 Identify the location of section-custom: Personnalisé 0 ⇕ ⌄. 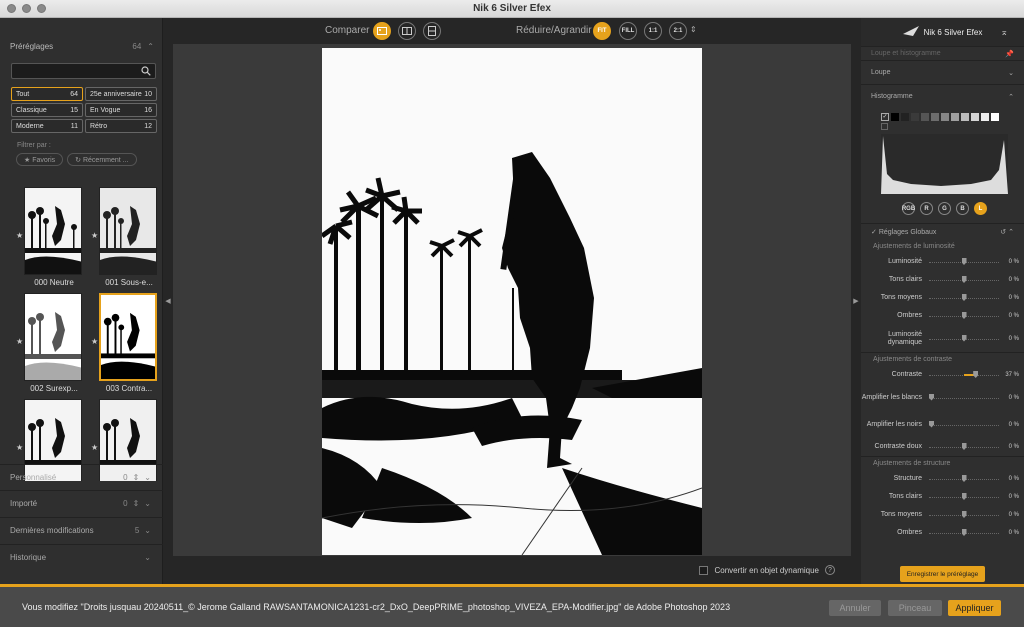
(81, 477).